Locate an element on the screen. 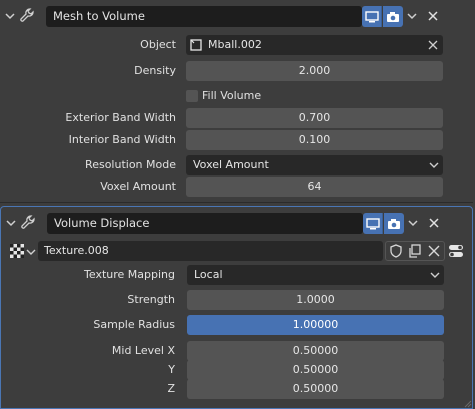 This screenshot has height=409, width=475. texture-mapping-label: Texture Mapping is located at coordinates (129, 274).